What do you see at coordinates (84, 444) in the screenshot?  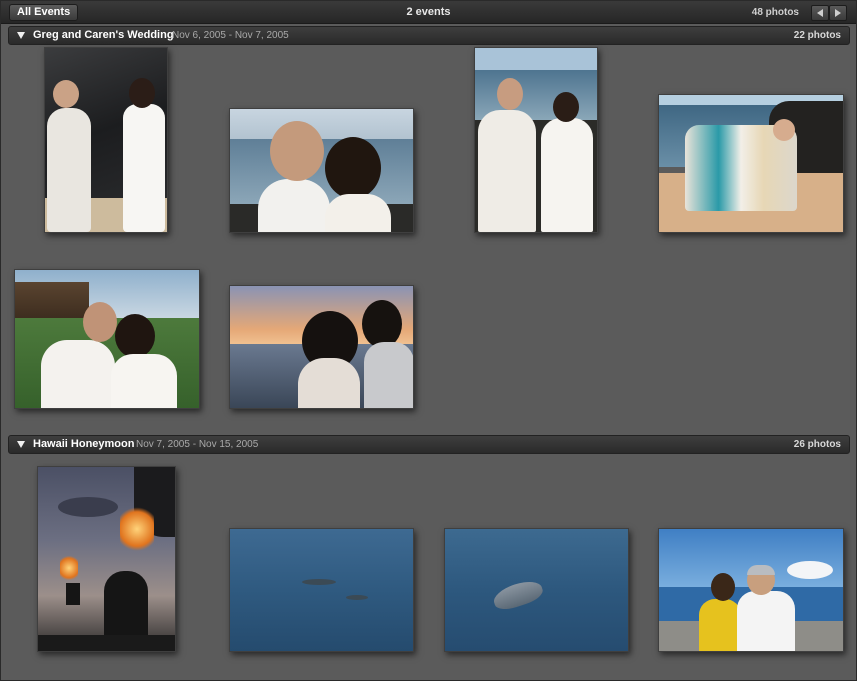 I see `event-title: Hawaii Honeymoon` at bounding box center [84, 444].